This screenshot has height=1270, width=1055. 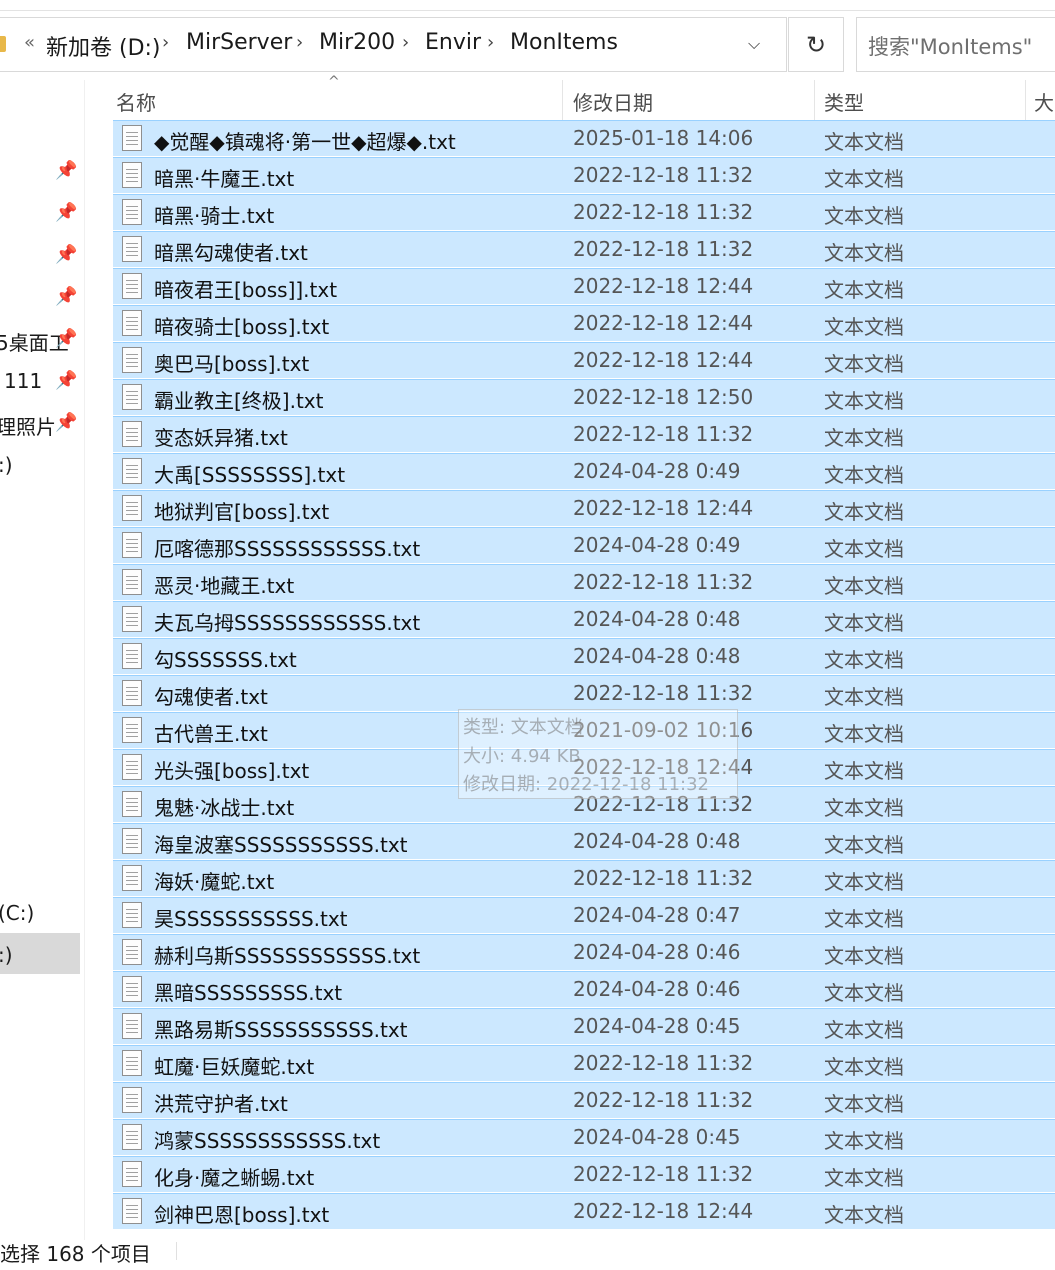 What do you see at coordinates (214, 882) in the screenshot?
I see `file-name: 海妖·魔蛇.txt` at bounding box center [214, 882].